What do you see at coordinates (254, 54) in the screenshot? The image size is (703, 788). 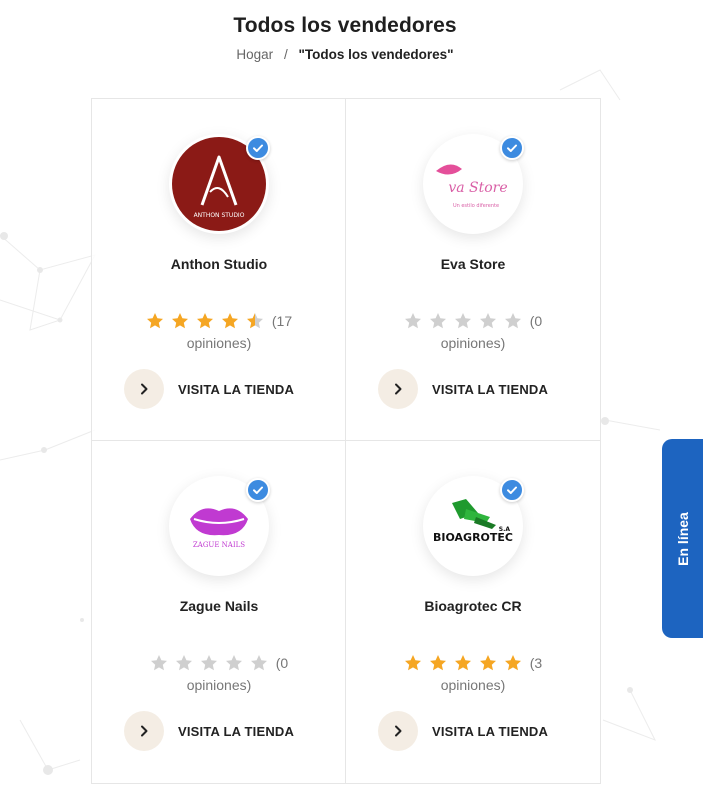 I see `breadcrumb-home-link: Hogar` at bounding box center [254, 54].